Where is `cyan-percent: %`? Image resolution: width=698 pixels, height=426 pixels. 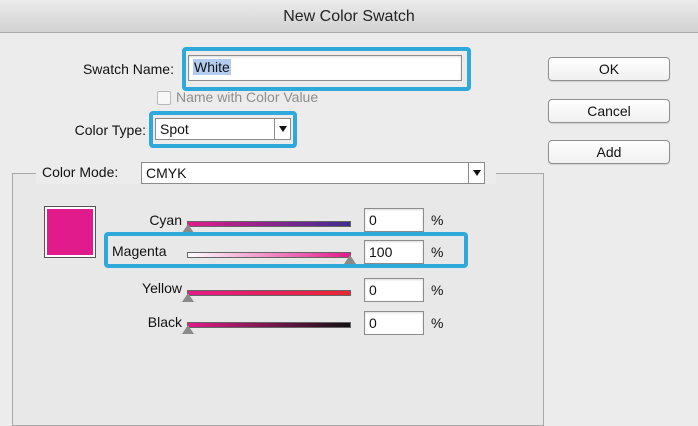 cyan-percent: % is located at coordinates (437, 220).